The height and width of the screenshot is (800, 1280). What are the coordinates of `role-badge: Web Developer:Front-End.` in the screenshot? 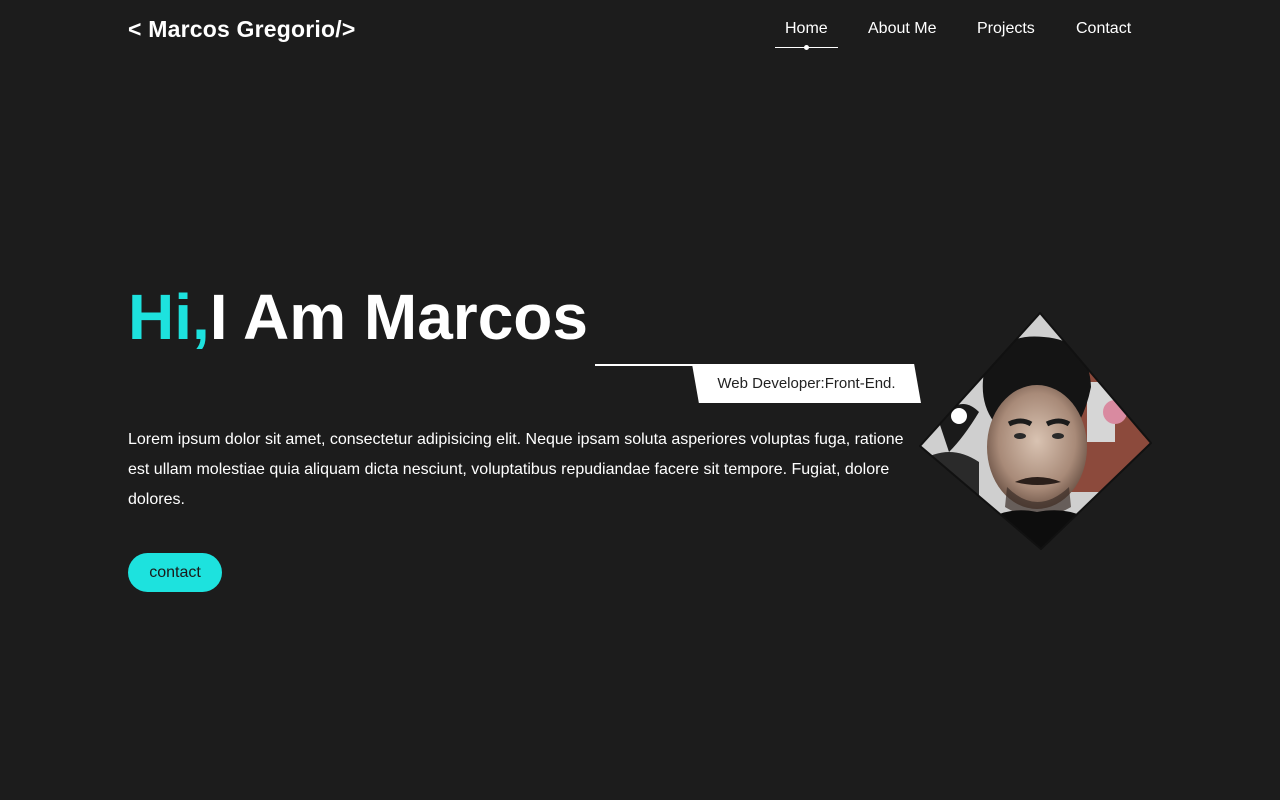 It's located at (806, 383).